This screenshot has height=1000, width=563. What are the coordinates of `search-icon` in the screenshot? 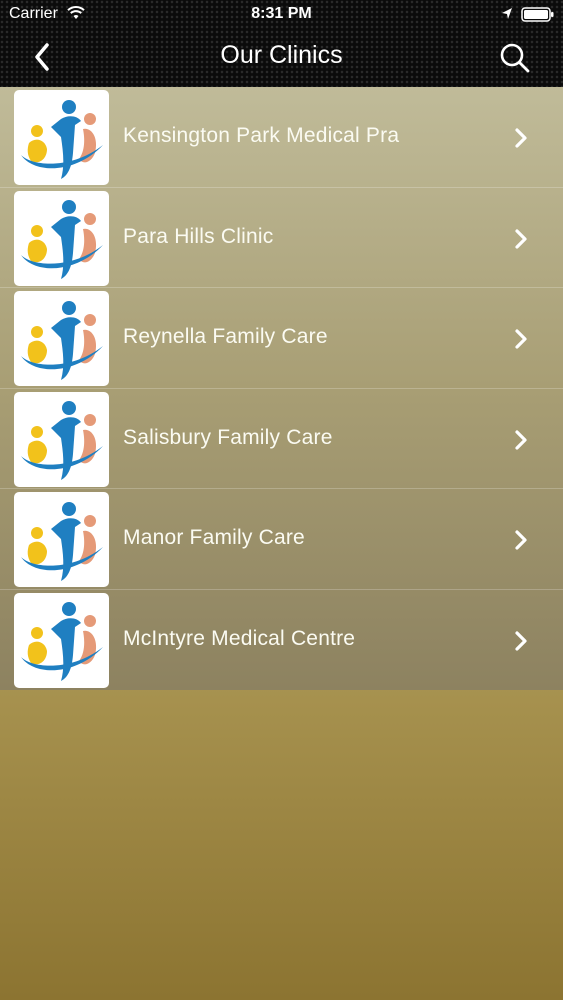 It's located at (515, 58).